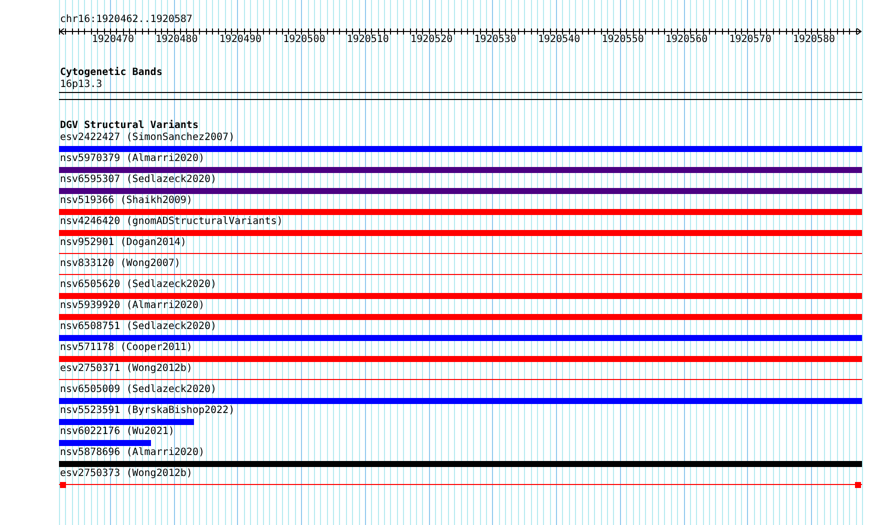  What do you see at coordinates (559, 40) in the screenshot?
I see `ruler-label: 1920540` at bounding box center [559, 40].